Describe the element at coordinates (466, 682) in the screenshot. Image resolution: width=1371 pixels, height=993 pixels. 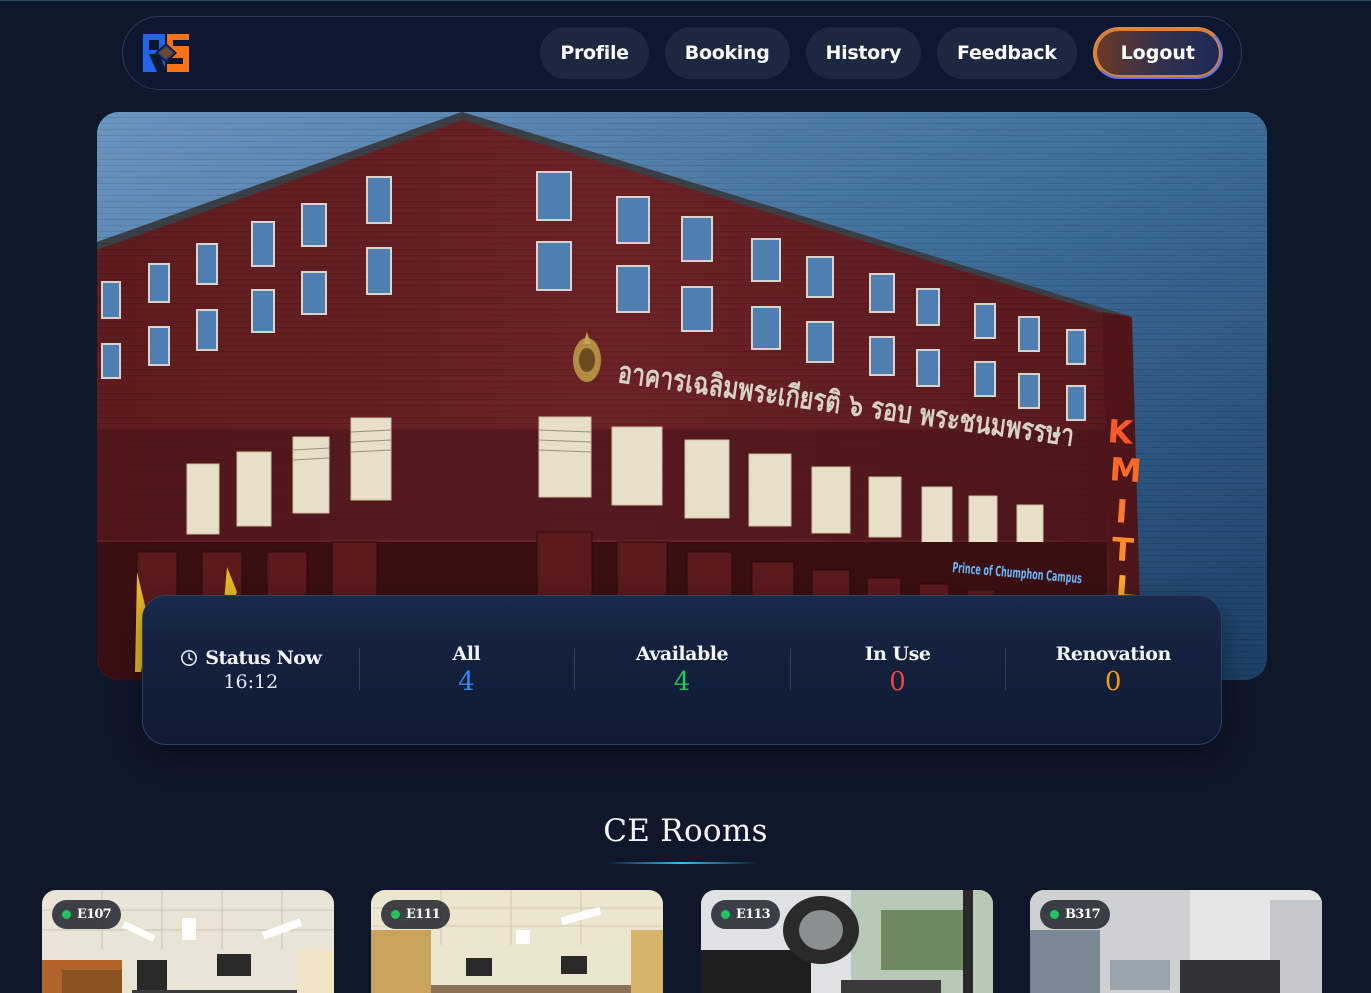
I see `stat-all-value: 4` at that location.